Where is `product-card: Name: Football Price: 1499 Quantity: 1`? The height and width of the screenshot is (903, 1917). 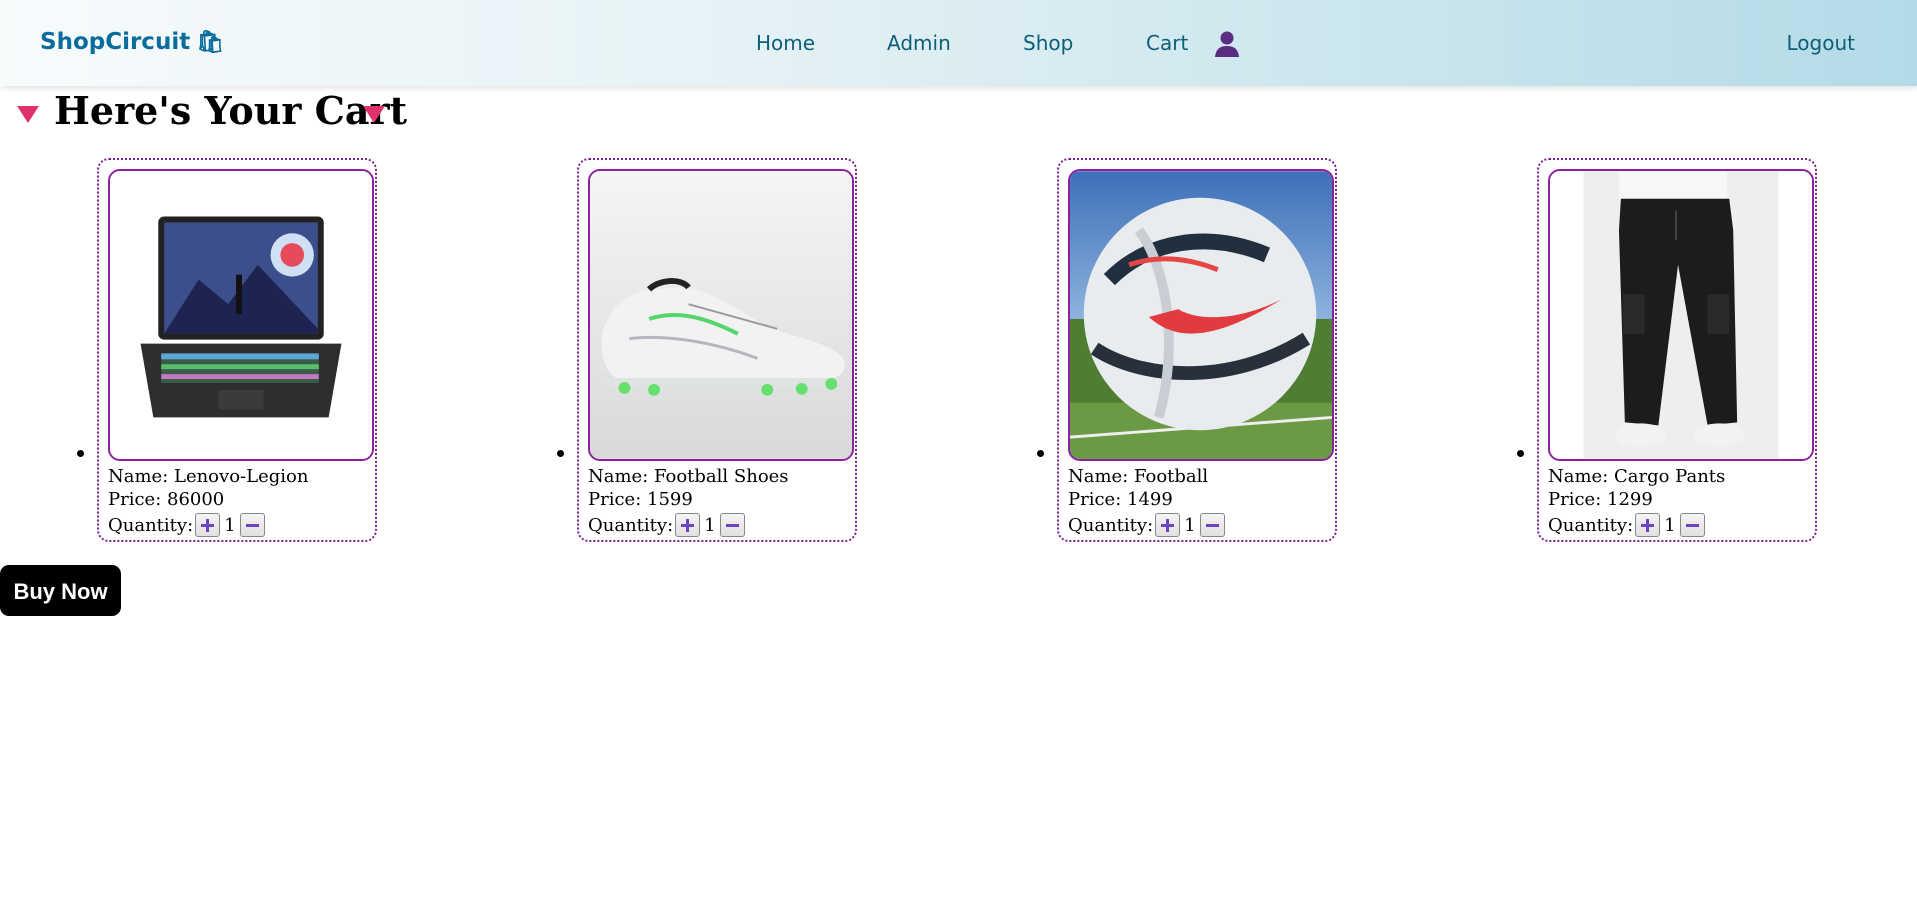 product-card: Name: Football Price: 1499 Quantity: 1 is located at coordinates (1197, 350).